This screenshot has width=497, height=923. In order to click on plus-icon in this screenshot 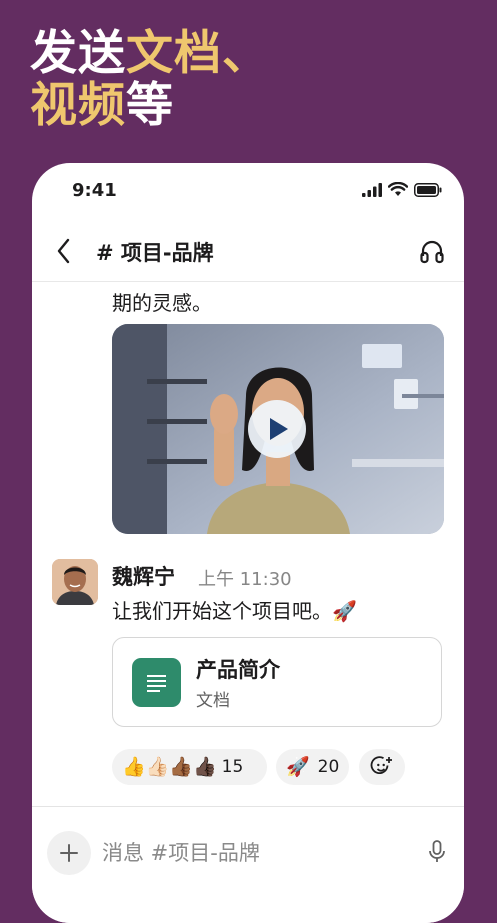, I will do `click(69, 853)`.